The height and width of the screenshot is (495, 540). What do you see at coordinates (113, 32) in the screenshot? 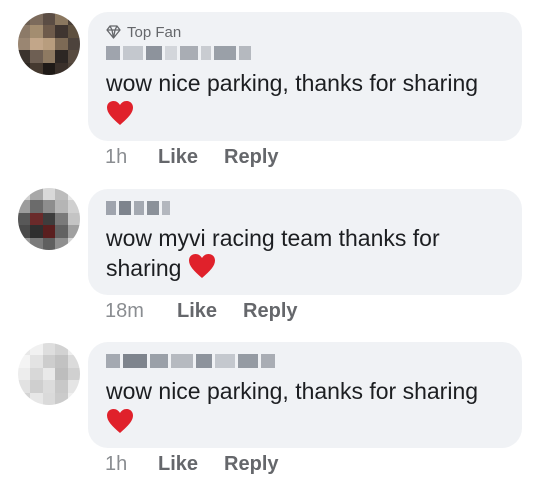
I see `diamond-icon` at bounding box center [113, 32].